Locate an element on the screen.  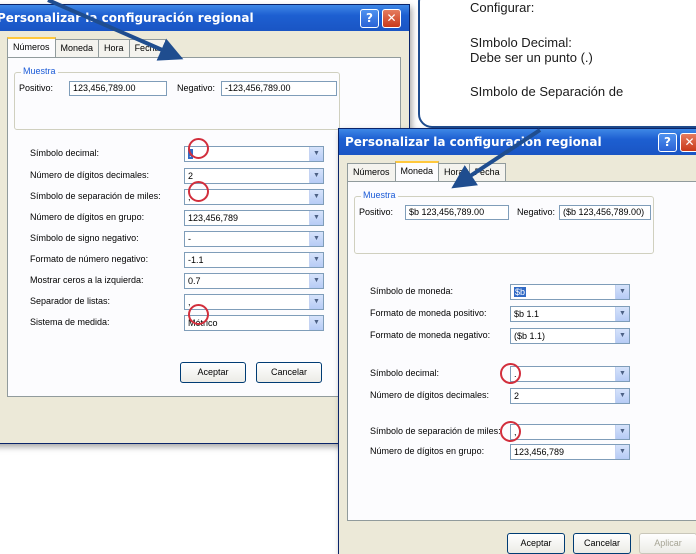
tab-numeros: Números is located at coordinates (31, 47).